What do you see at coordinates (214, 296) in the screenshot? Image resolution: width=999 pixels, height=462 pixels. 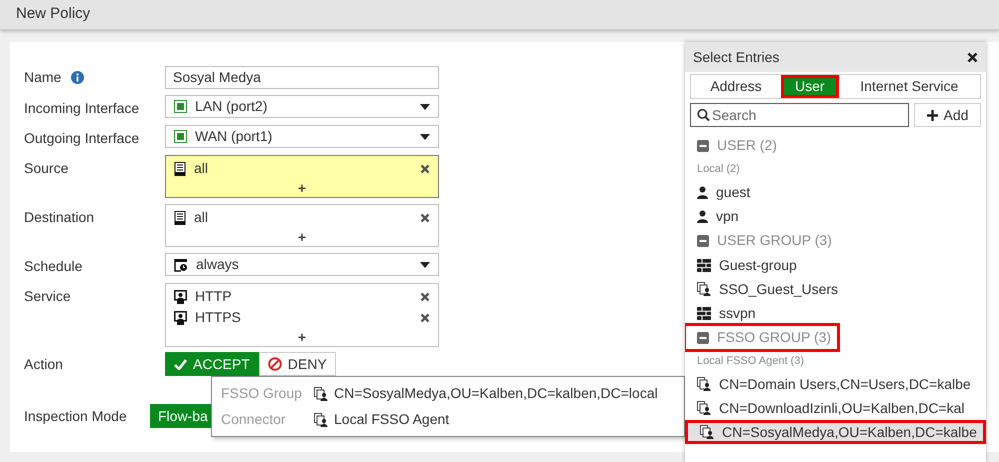 I see `entry-label: HTTP` at bounding box center [214, 296].